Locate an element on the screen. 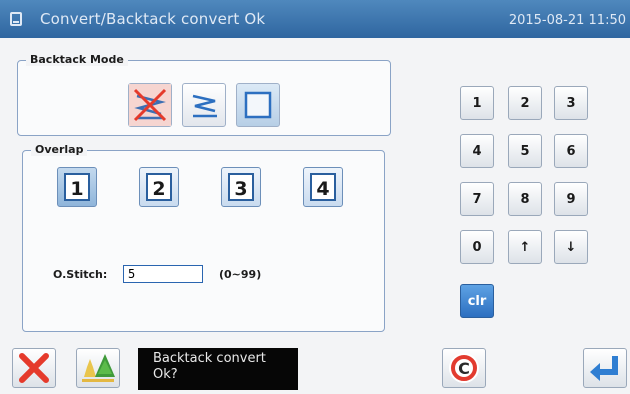  overlap-2-icon: 2 is located at coordinates (159, 187).